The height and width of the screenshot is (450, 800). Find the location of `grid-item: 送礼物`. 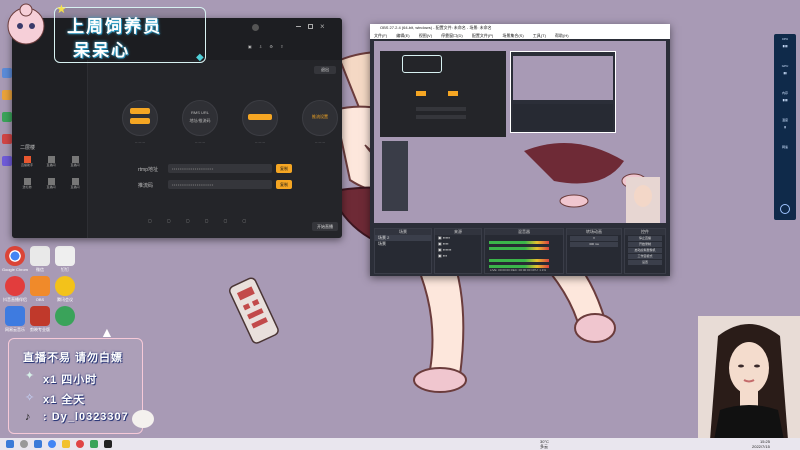

grid-item: 送礼物 is located at coordinates (27, 183).